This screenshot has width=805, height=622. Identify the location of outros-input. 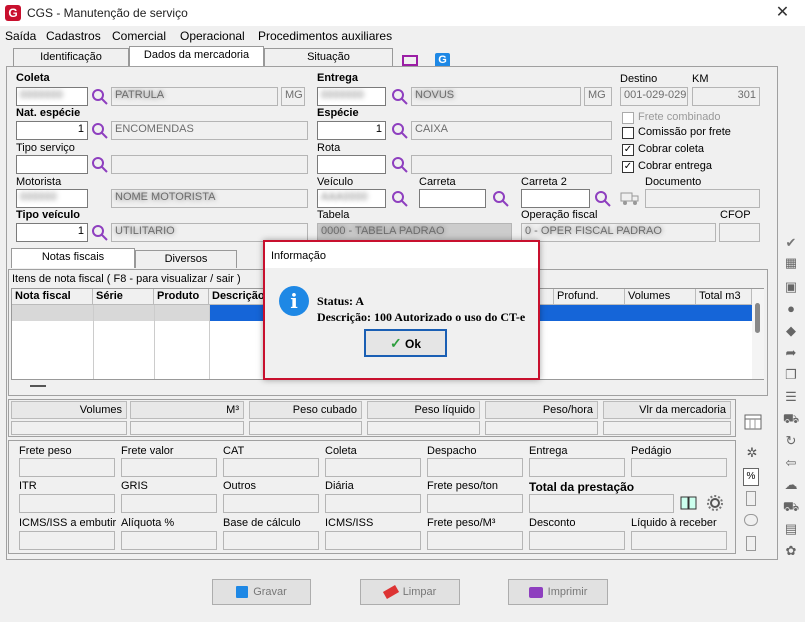
(271, 503).